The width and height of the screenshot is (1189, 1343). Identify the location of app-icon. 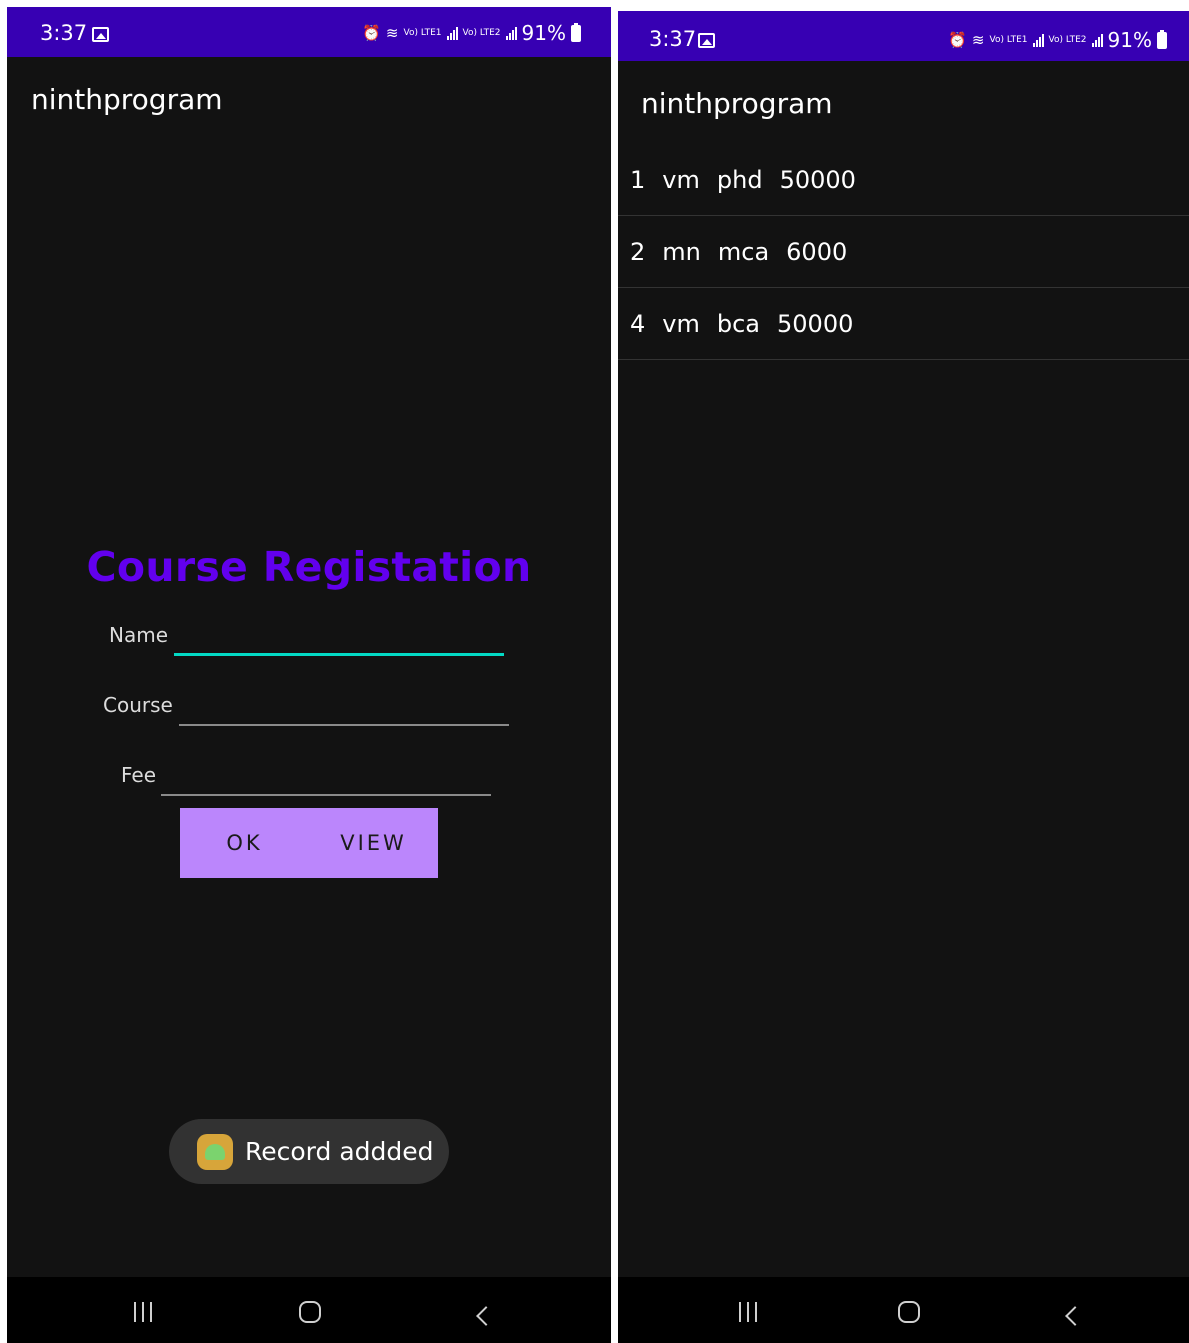
(215, 1151).